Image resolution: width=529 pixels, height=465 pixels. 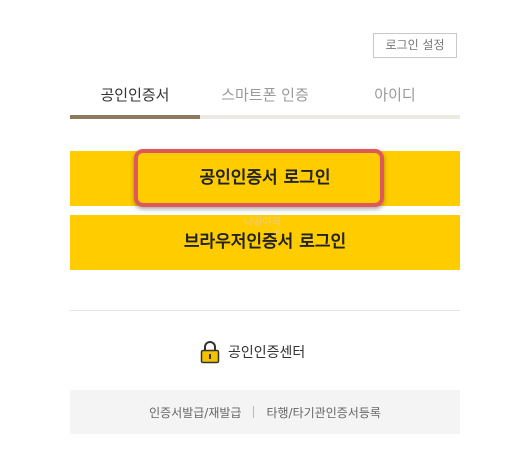 What do you see at coordinates (323, 412) in the screenshot?
I see `register-other-certificate-link: 타행/타기관인증서등록` at bounding box center [323, 412].